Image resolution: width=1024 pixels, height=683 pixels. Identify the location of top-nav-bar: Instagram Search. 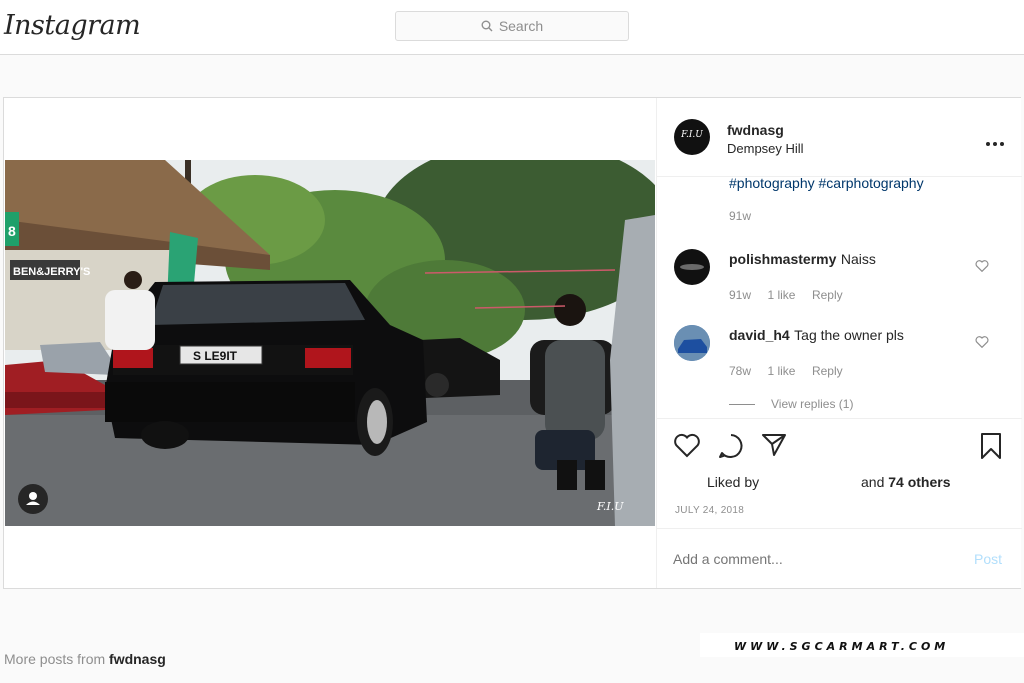
(512, 27).